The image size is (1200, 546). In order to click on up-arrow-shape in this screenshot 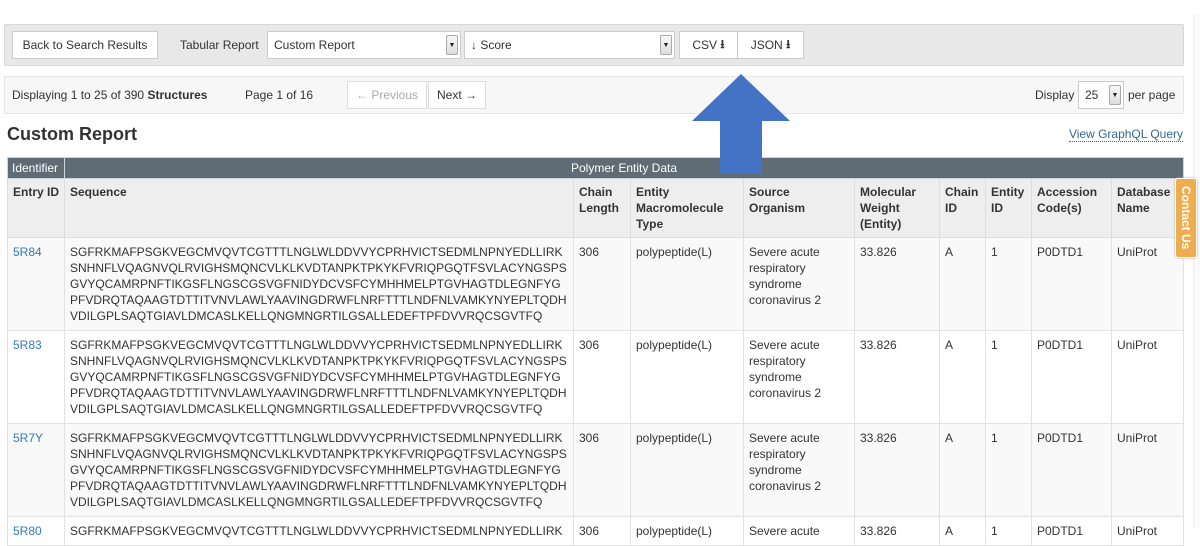, I will do `click(741, 124)`.